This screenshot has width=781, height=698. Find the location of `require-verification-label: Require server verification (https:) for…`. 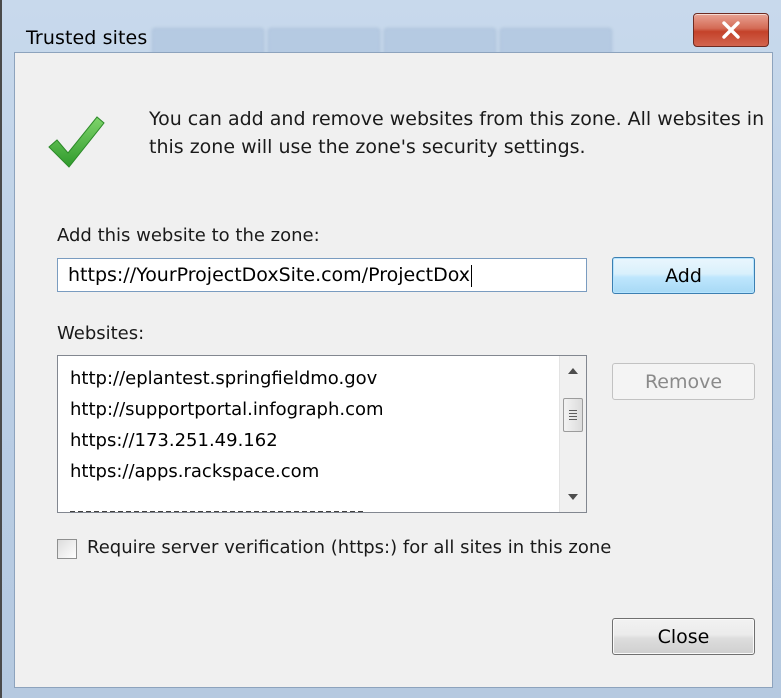

require-verification-label: Require server verification (https:) for… is located at coordinates (349, 547).